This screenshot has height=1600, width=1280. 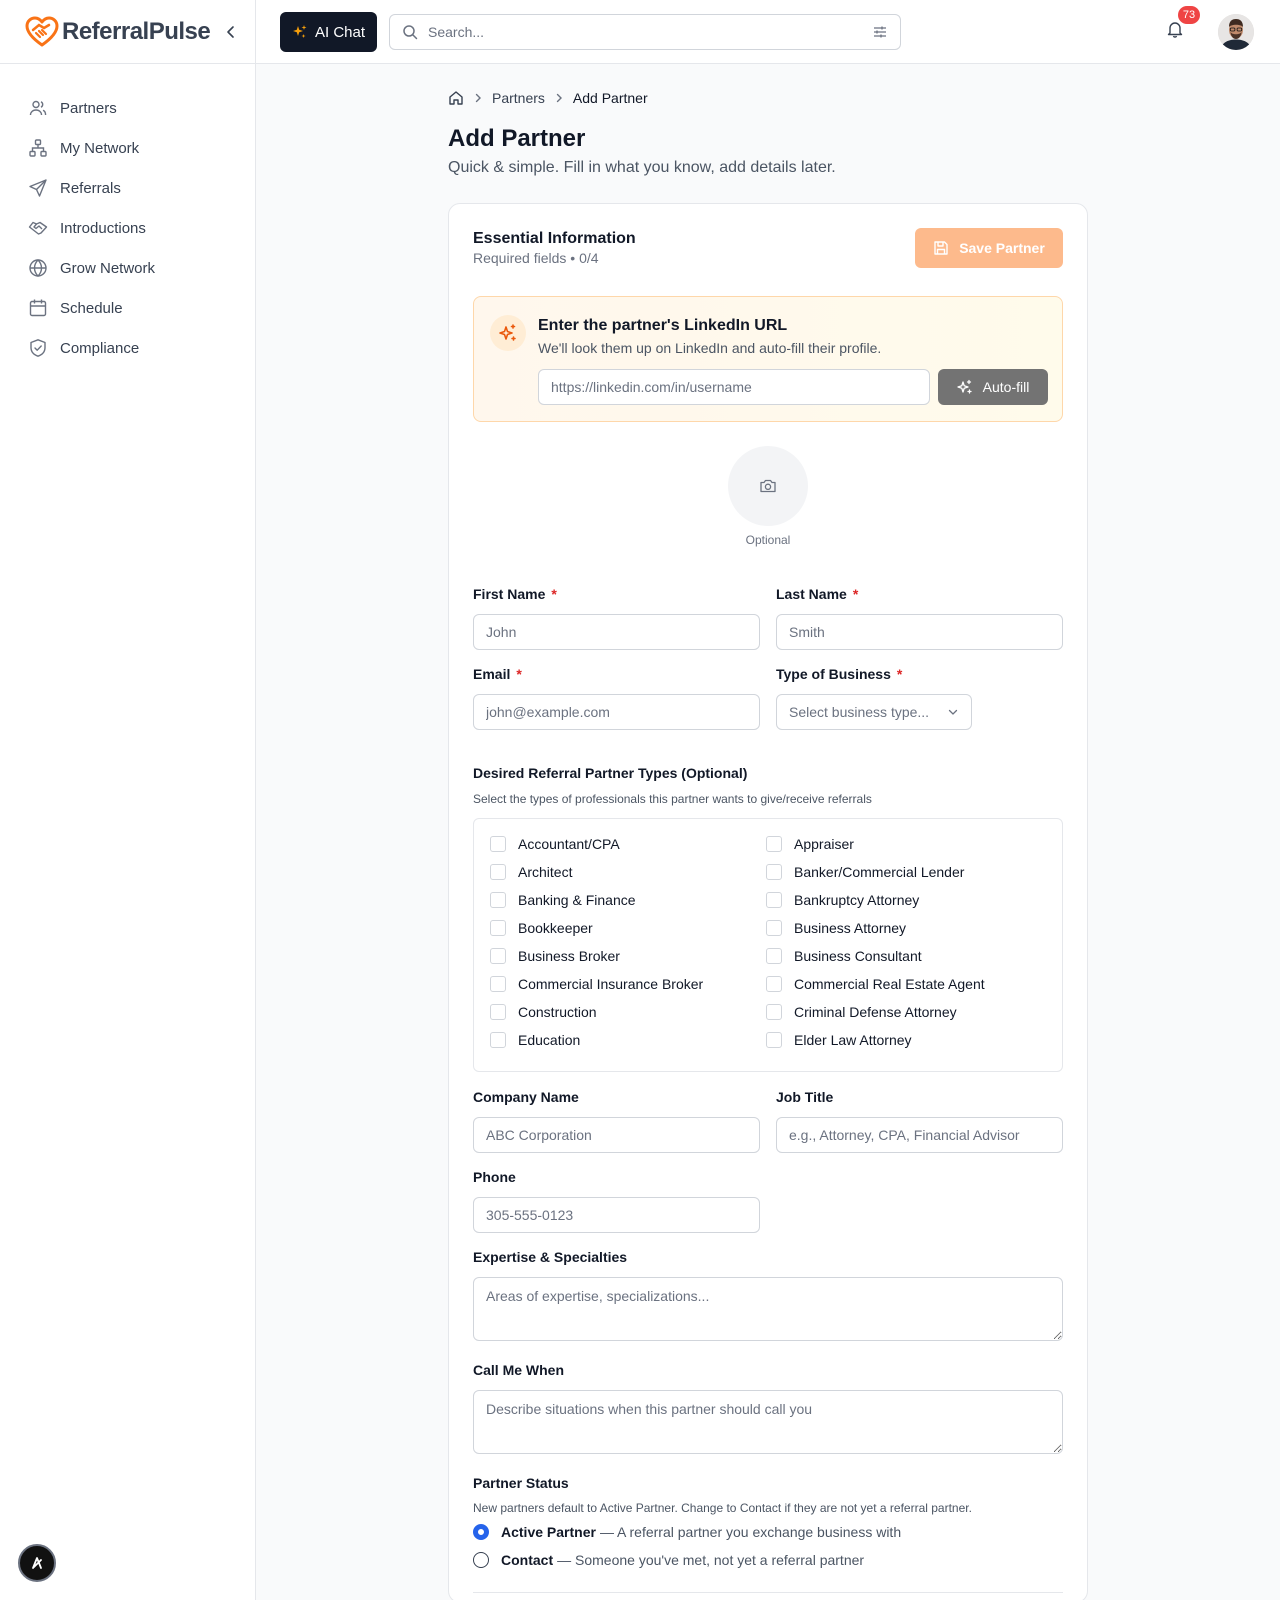 What do you see at coordinates (231, 32) in the screenshot?
I see `collapse-sidebar-button` at bounding box center [231, 32].